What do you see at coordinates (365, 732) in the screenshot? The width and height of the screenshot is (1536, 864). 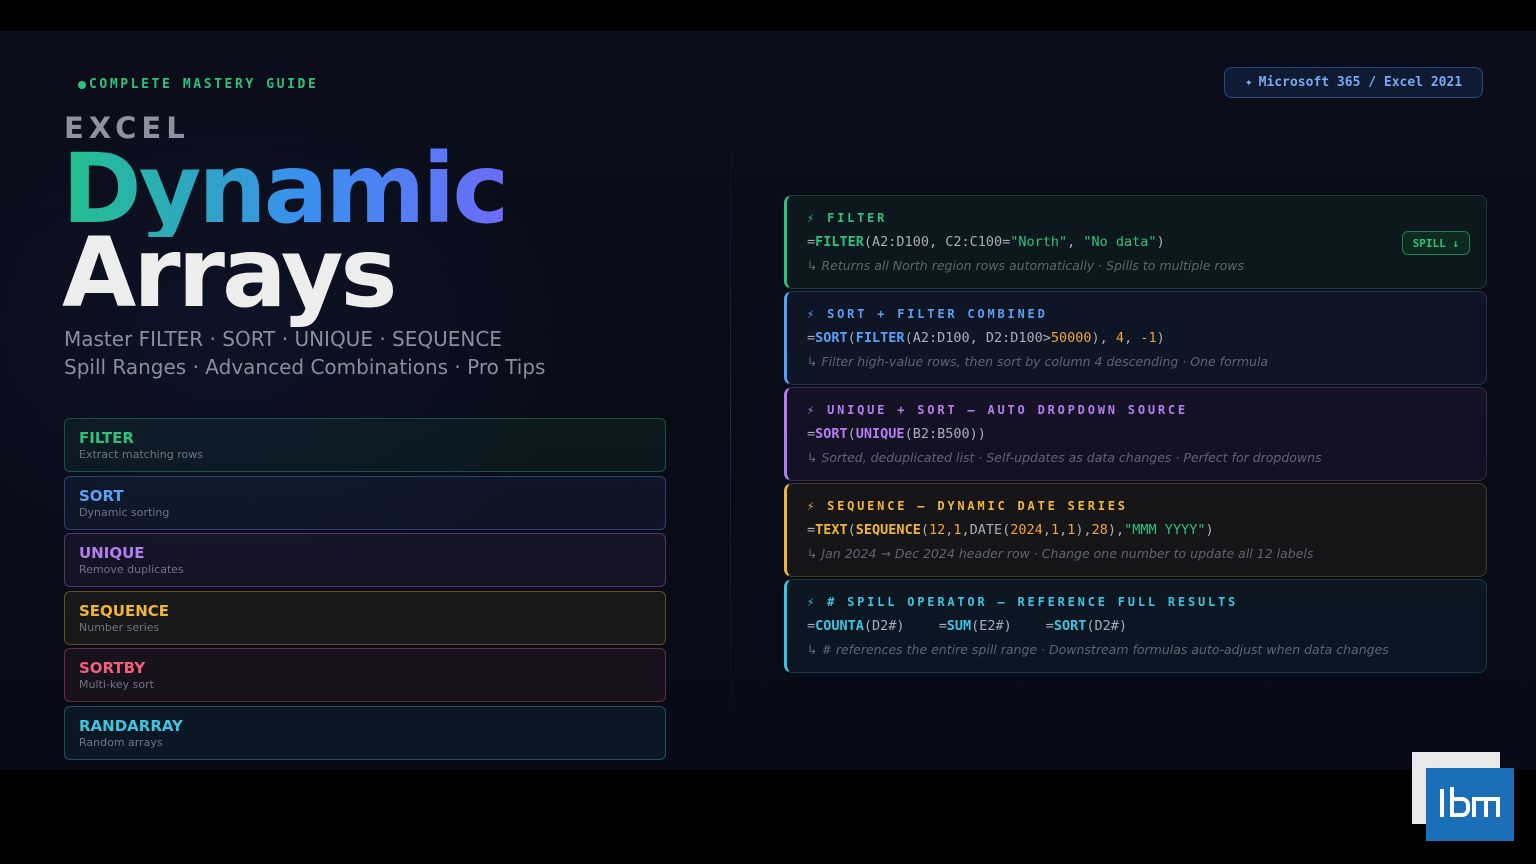 I see `function-item-randarray: RANDARRAY Random arrays` at bounding box center [365, 732].